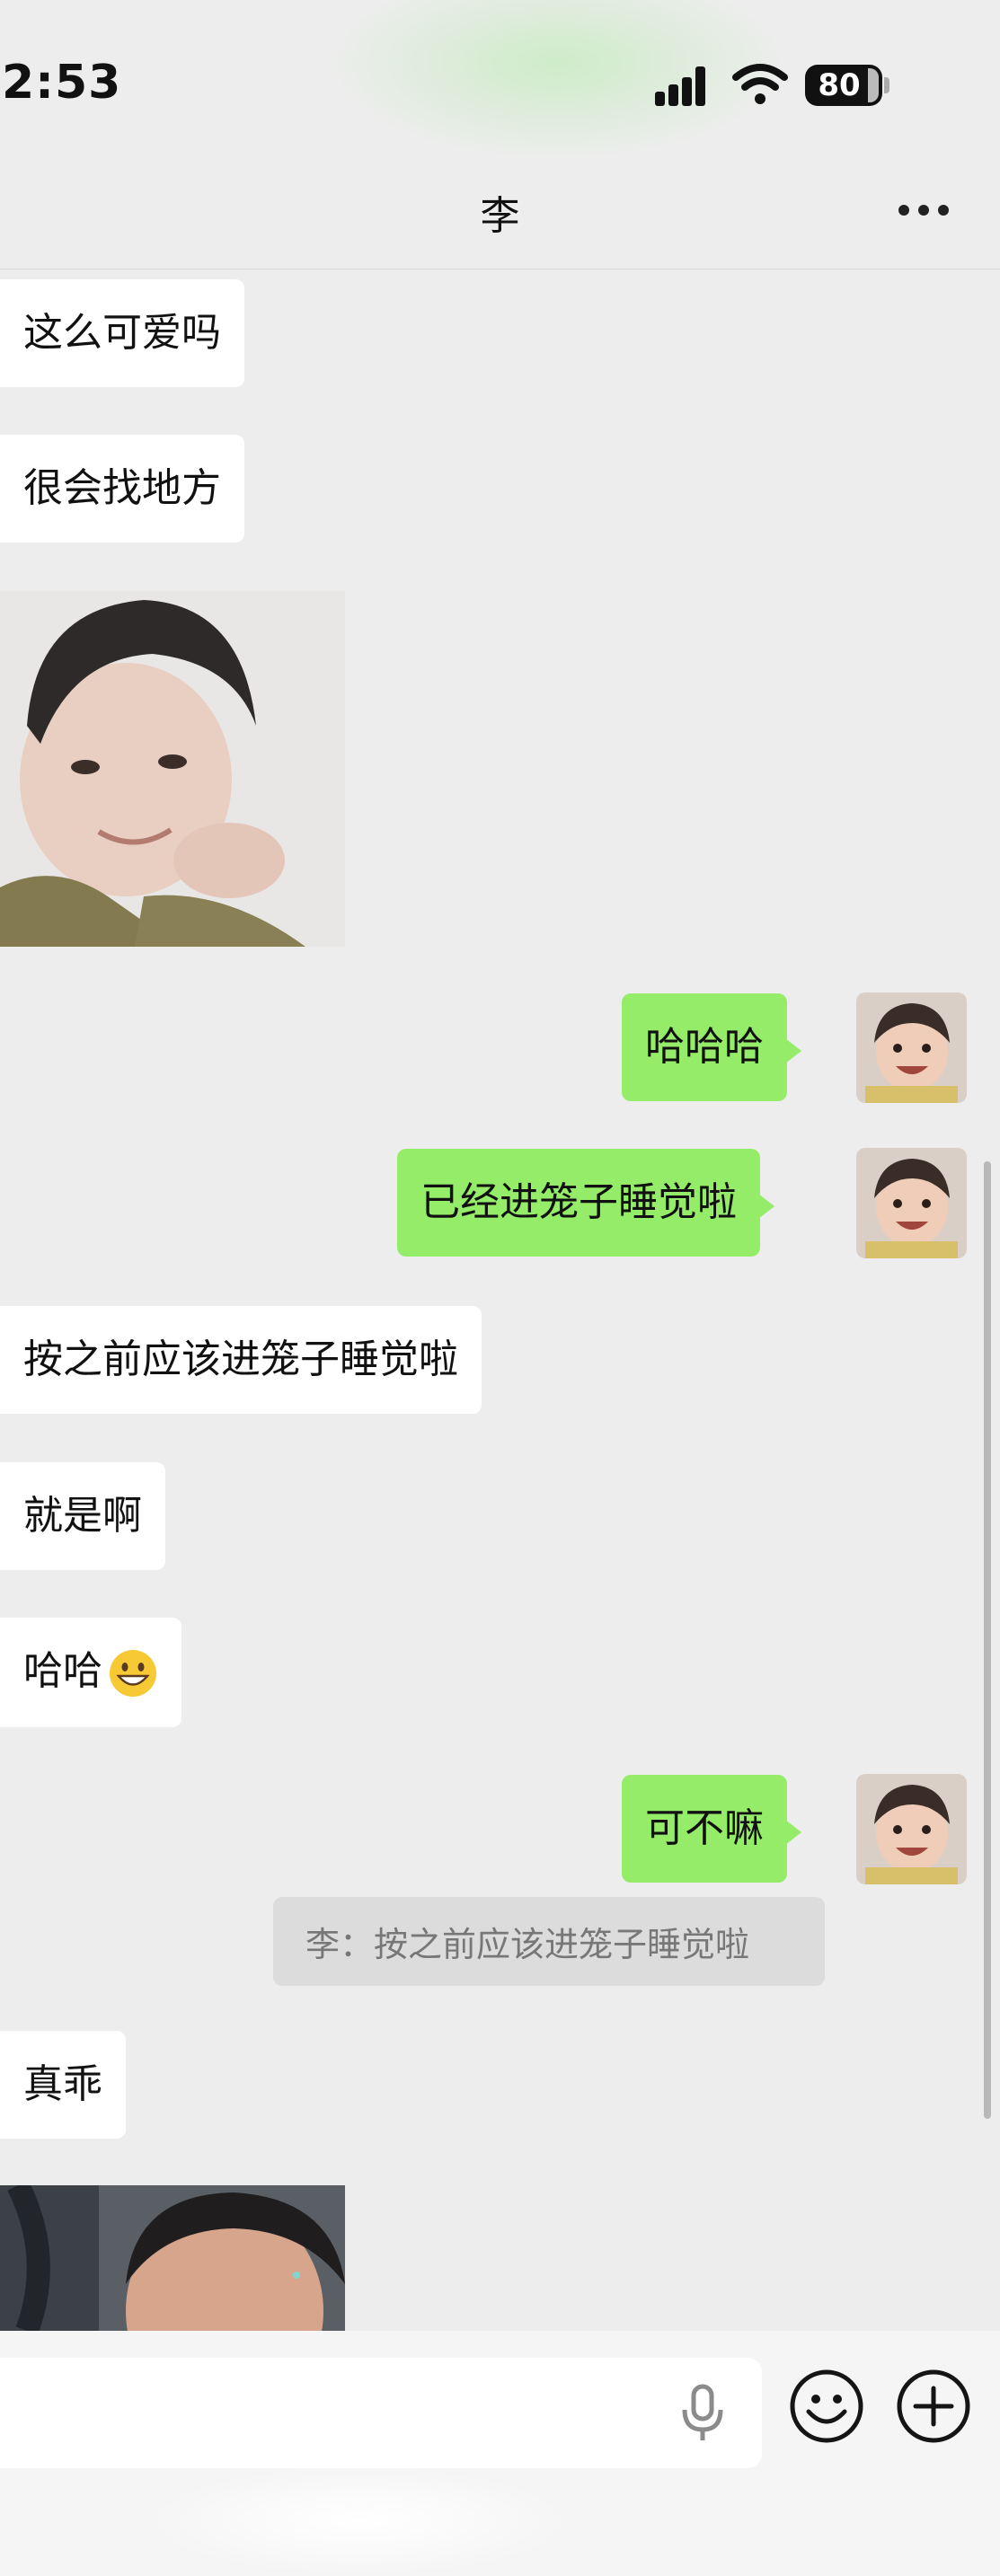  What do you see at coordinates (704, 1828) in the screenshot?
I see `message-text: 可不嘛` at bounding box center [704, 1828].